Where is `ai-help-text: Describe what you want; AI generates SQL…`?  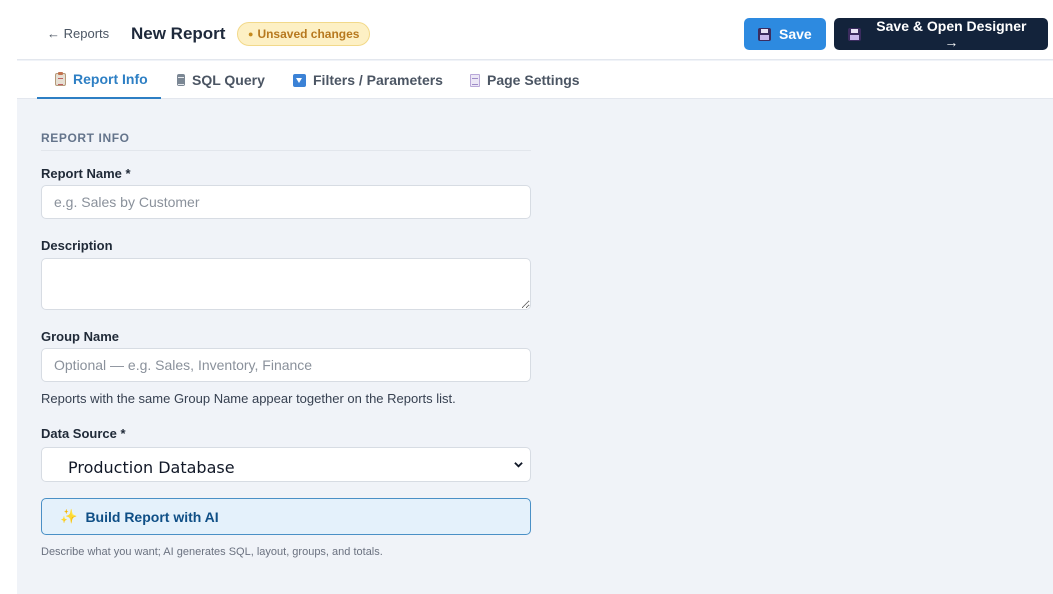
ai-help-text: Describe what you want; AI generates SQL… is located at coordinates (212, 552).